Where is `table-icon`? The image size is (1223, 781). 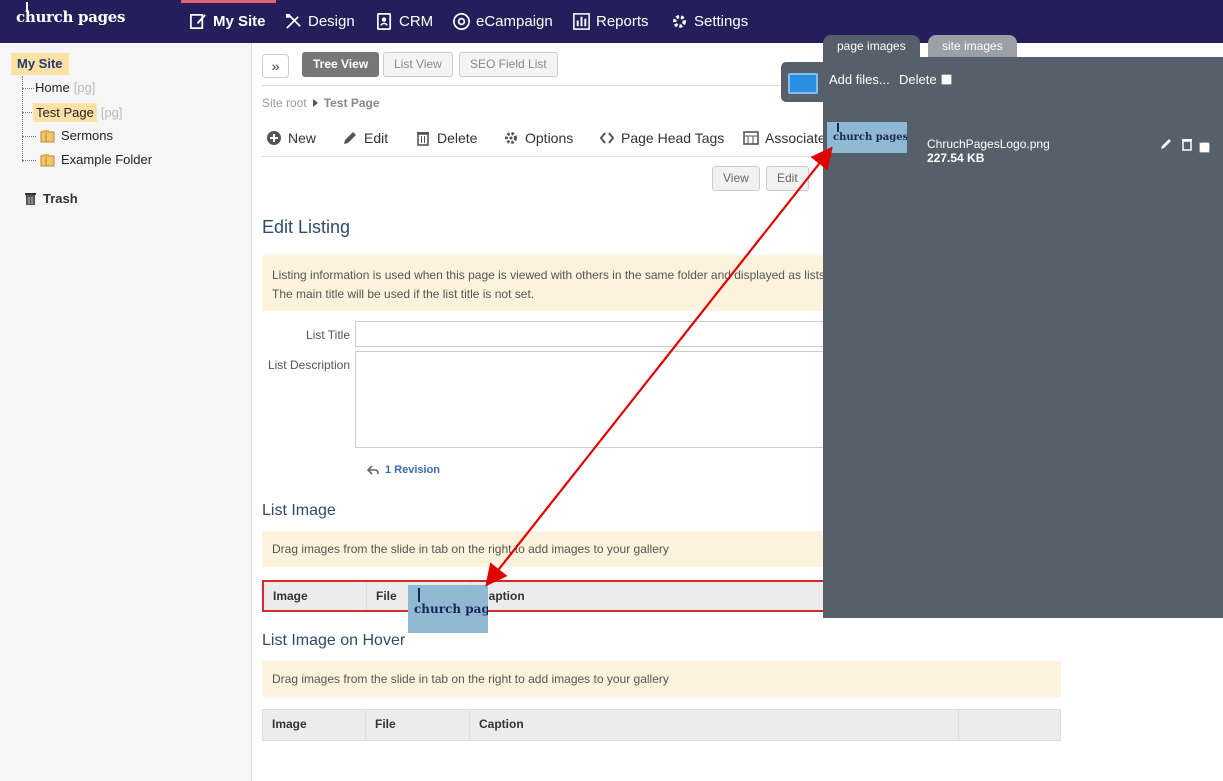
table-icon is located at coordinates (751, 138).